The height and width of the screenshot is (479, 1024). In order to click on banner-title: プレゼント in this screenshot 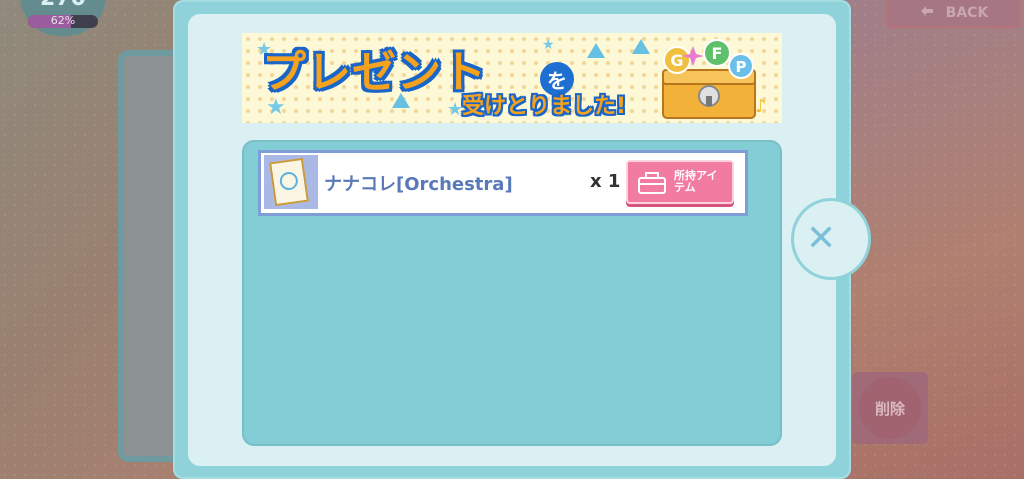, I will do `click(374, 72)`.